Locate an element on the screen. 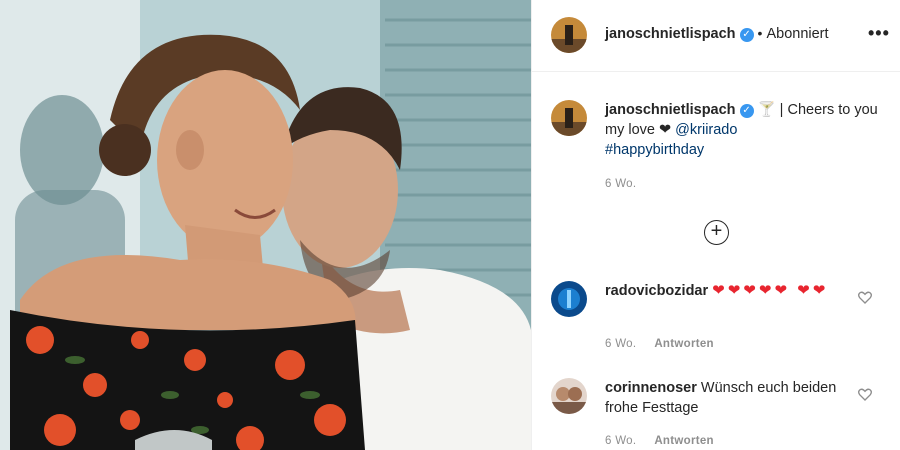 Image resolution: width=900 pixels, height=450 pixels. comment-username: radovicbozidar is located at coordinates (656, 291).